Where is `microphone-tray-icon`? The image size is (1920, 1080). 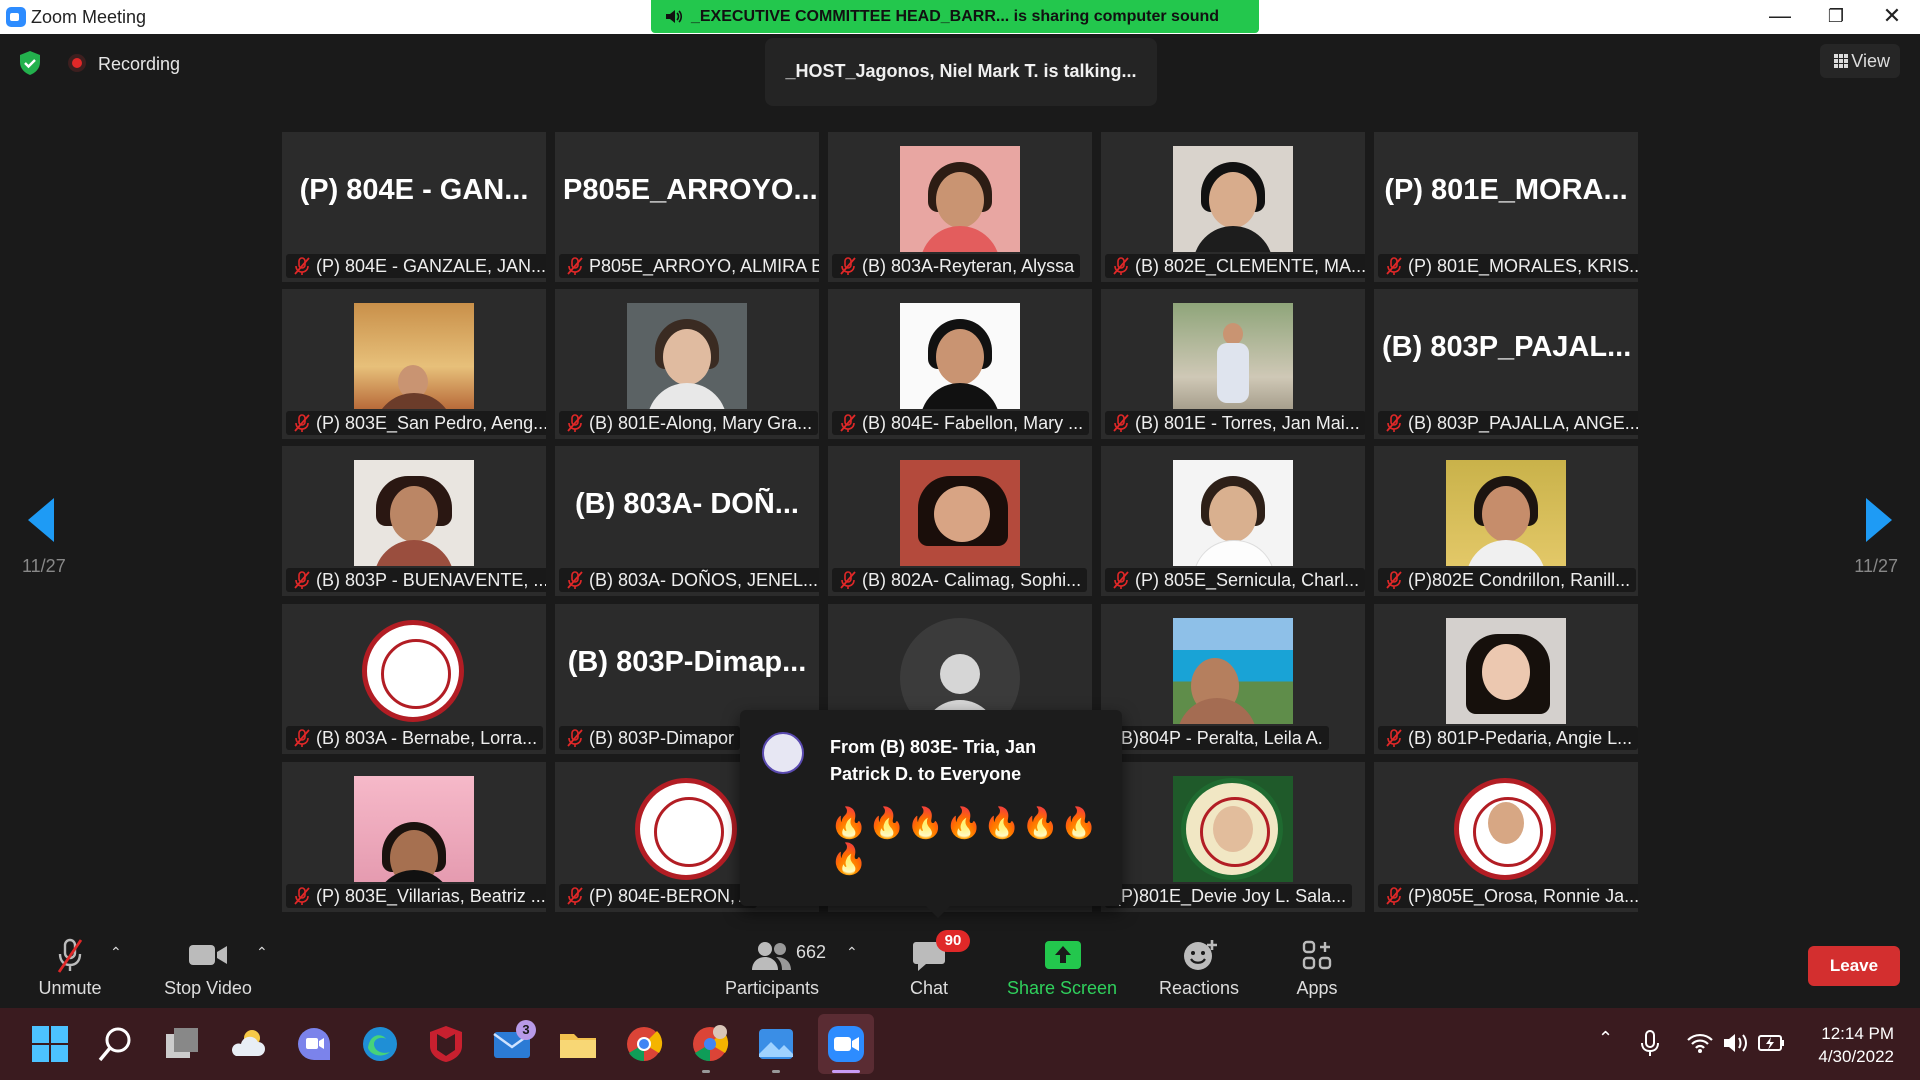 microphone-tray-icon is located at coordinates (1650, 1044).